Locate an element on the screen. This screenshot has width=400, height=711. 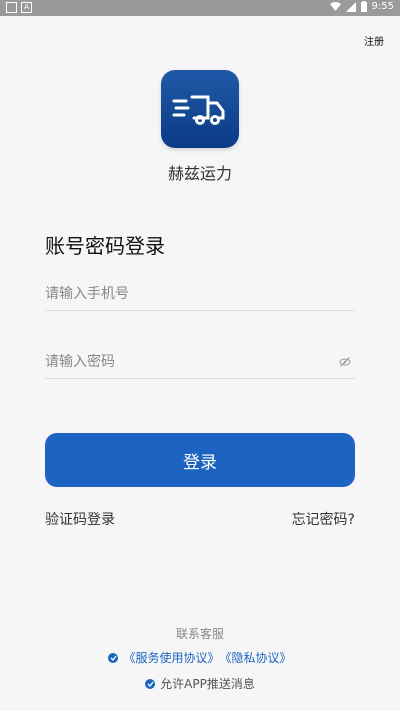
notification-a-icon: A is located at coordinates (26, 7).